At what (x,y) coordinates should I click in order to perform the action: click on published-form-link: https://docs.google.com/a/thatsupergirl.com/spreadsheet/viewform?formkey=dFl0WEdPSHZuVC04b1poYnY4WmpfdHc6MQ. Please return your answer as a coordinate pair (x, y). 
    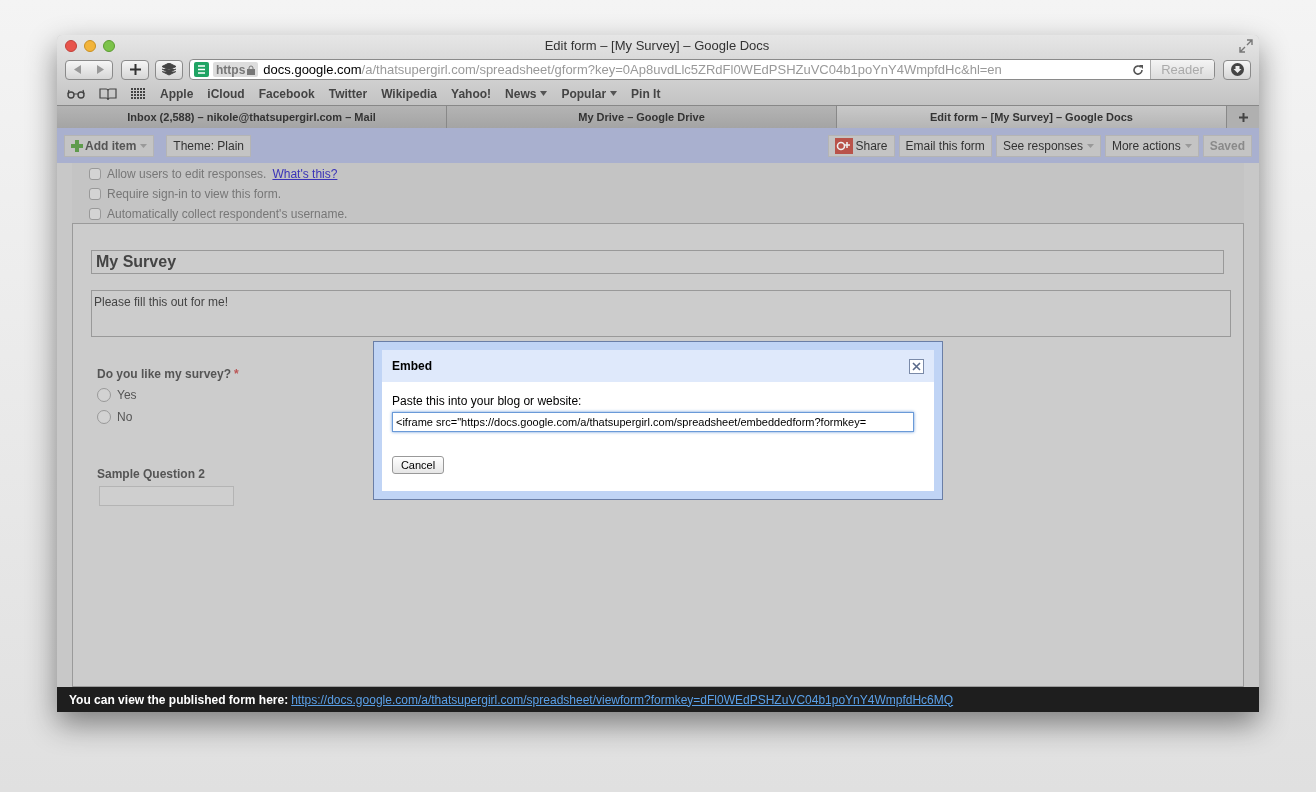
    Looking at the image, I should click on (622, 699).